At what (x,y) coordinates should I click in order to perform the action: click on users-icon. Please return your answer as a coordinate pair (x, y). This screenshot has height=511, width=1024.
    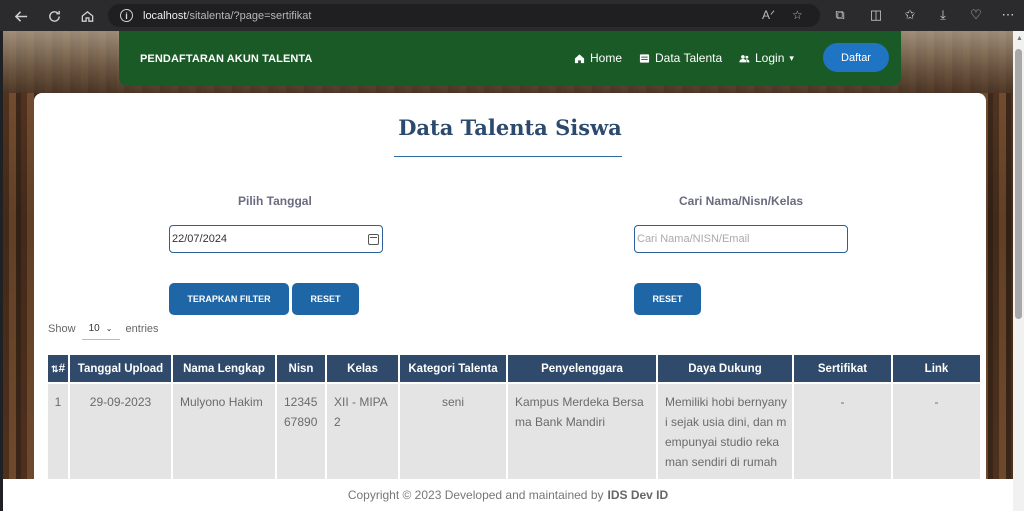
    Looking at the image, I should click on (744, 58).